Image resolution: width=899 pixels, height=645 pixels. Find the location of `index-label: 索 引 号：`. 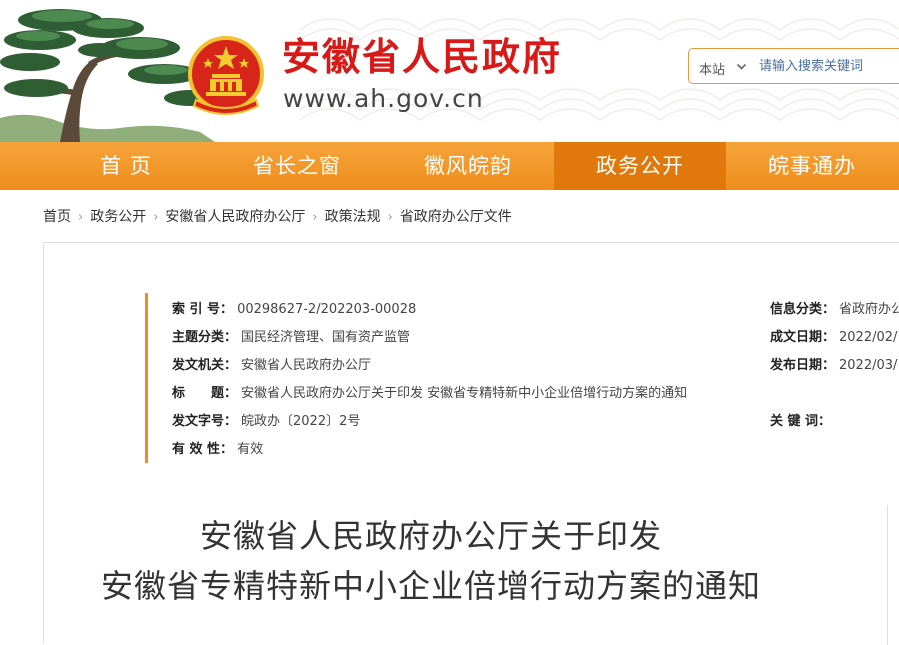

index-label: 索 引 号： is located at coordinates (203, 309).